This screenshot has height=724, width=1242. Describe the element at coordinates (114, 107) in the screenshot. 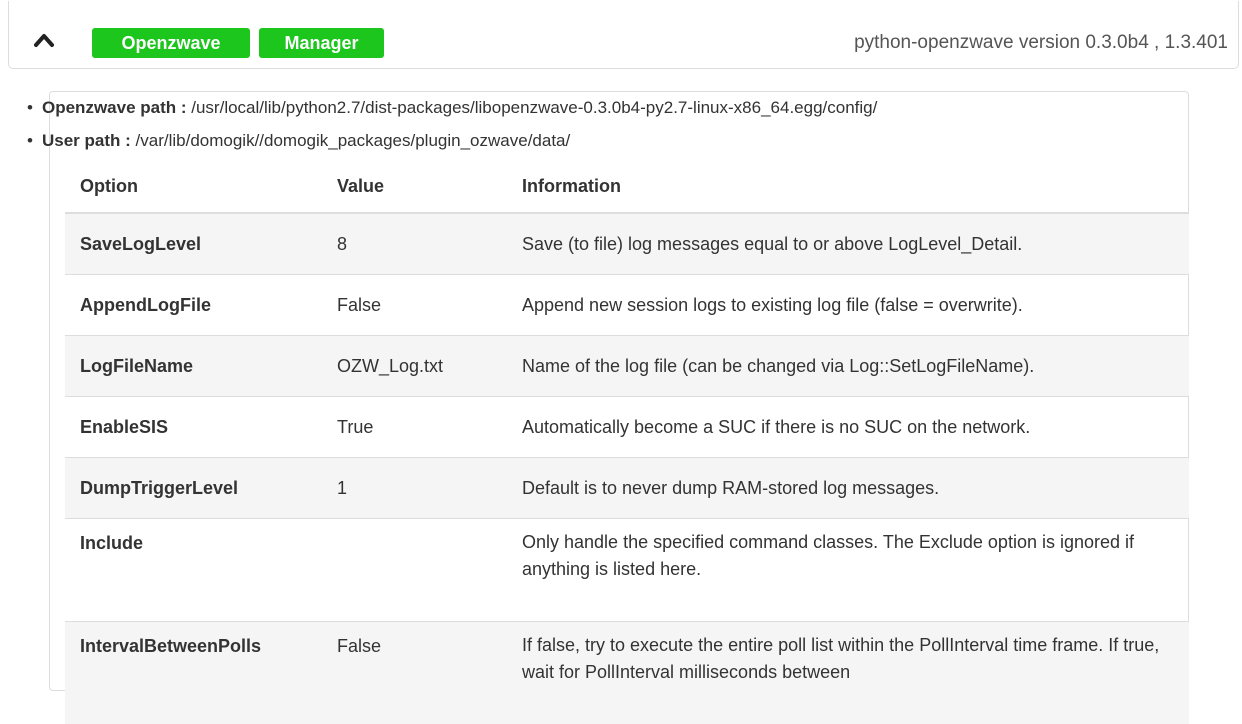

I see `openzwave-path-label: Openzwave path :` at that location.